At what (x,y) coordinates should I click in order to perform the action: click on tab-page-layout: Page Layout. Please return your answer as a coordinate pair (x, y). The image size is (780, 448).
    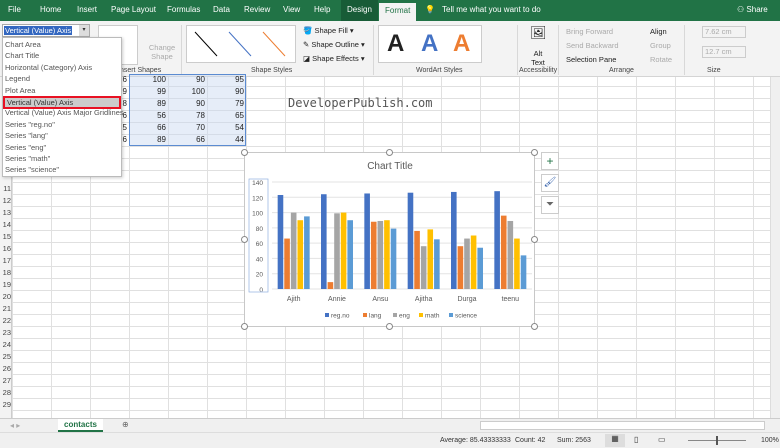
    Looking at the image, I should click on (133, 9).